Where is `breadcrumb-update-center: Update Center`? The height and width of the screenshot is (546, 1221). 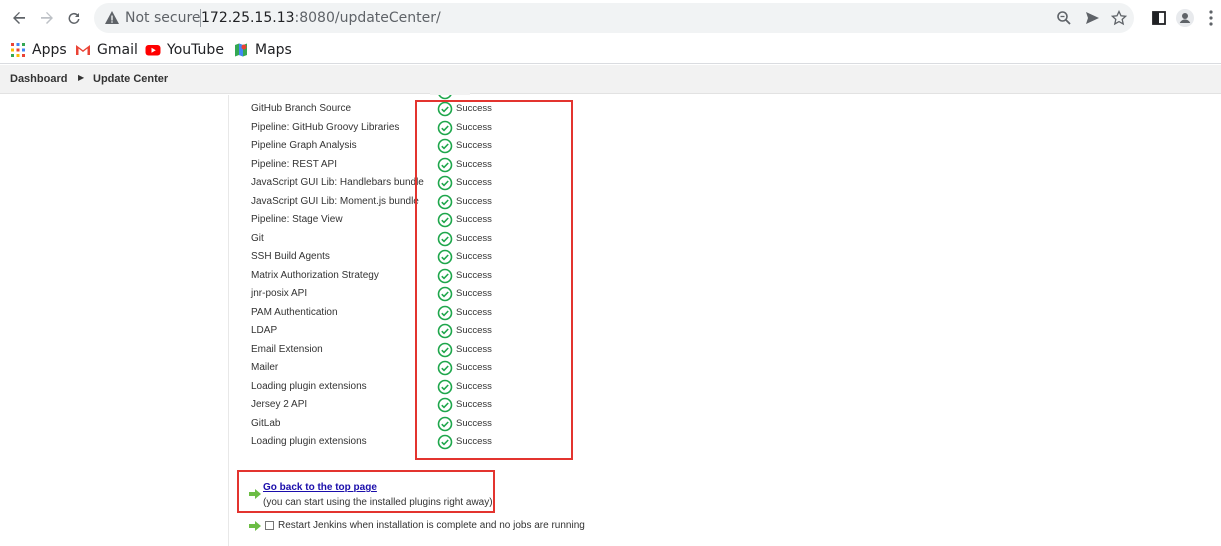
breadcrumb-update-center: Update Center is located at coordinates (130, 79).